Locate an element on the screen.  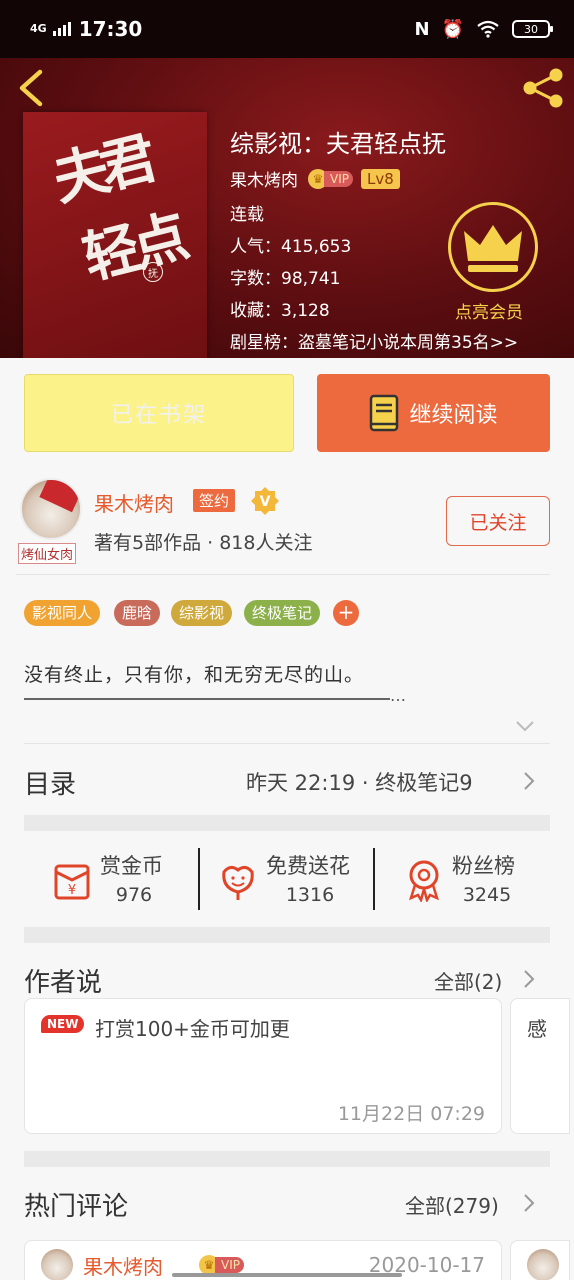
add-tag-button: + is located at coordinates (346, 613).